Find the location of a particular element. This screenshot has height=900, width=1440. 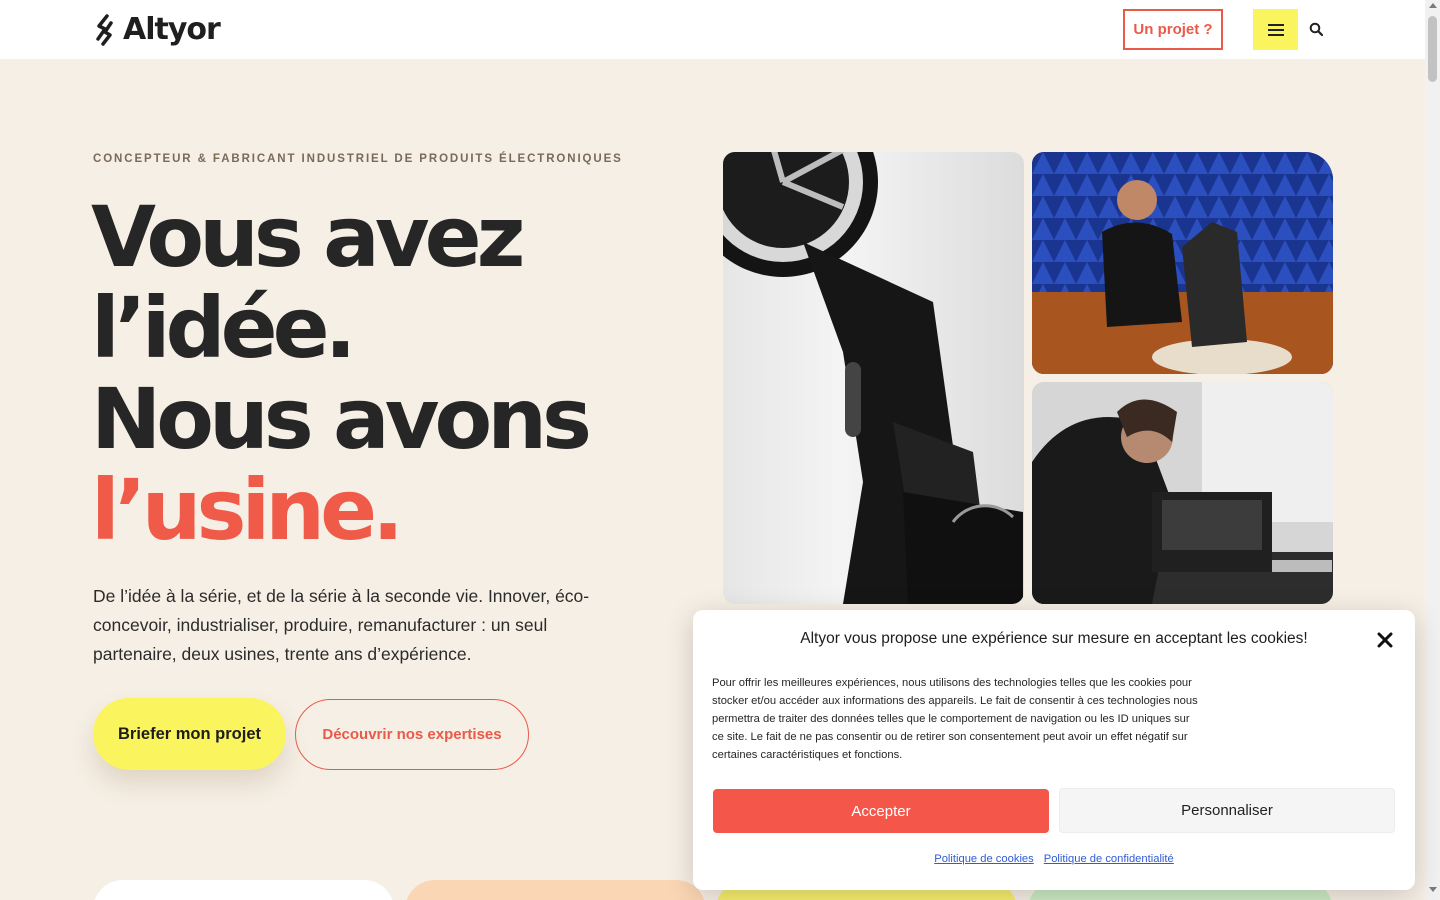

hamburger-icon is located at coordinates (1275, 29).